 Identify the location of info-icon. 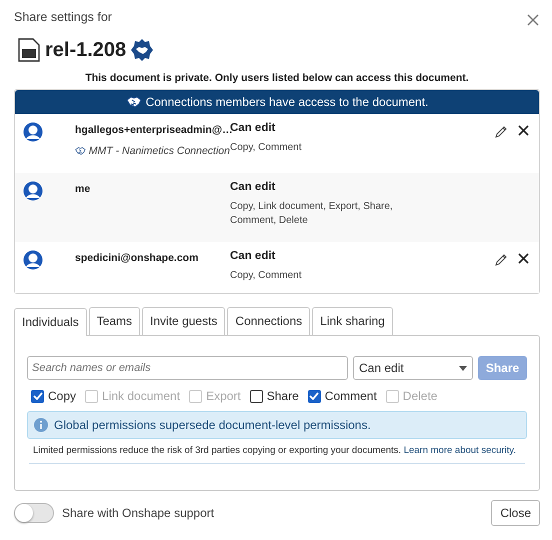
(41, 425).